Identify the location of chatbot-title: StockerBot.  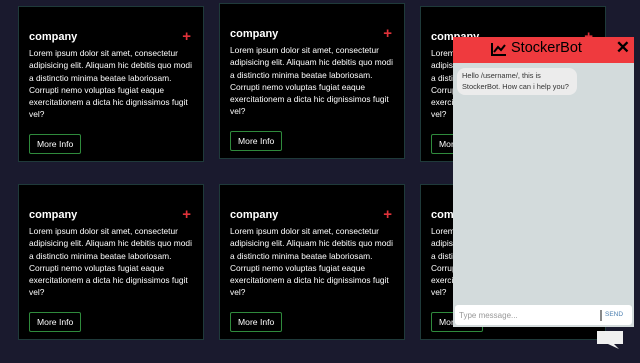
(546, 48).